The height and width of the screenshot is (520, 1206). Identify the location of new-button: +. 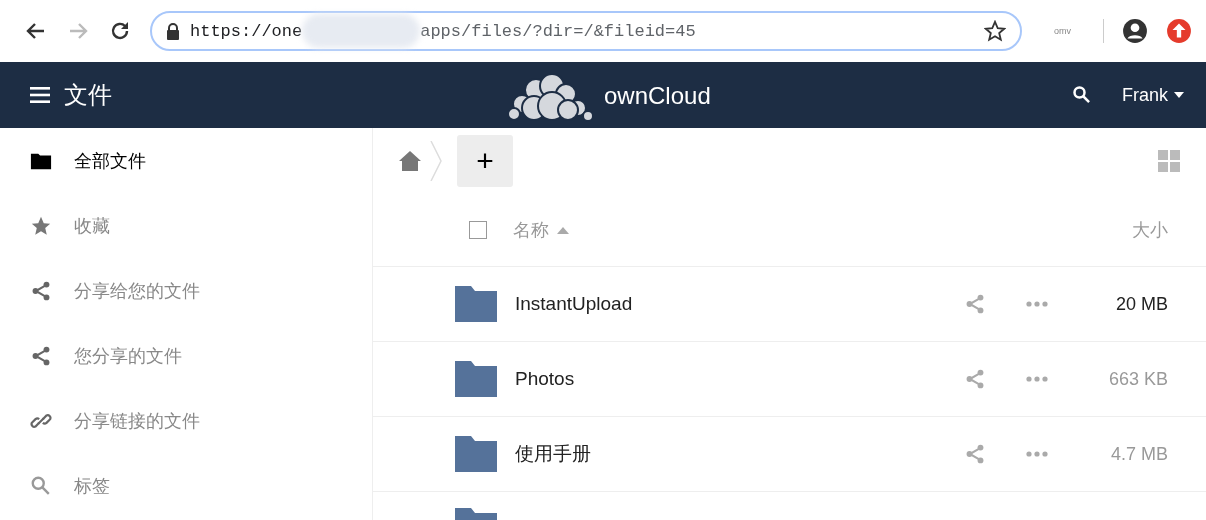
(485, 161).